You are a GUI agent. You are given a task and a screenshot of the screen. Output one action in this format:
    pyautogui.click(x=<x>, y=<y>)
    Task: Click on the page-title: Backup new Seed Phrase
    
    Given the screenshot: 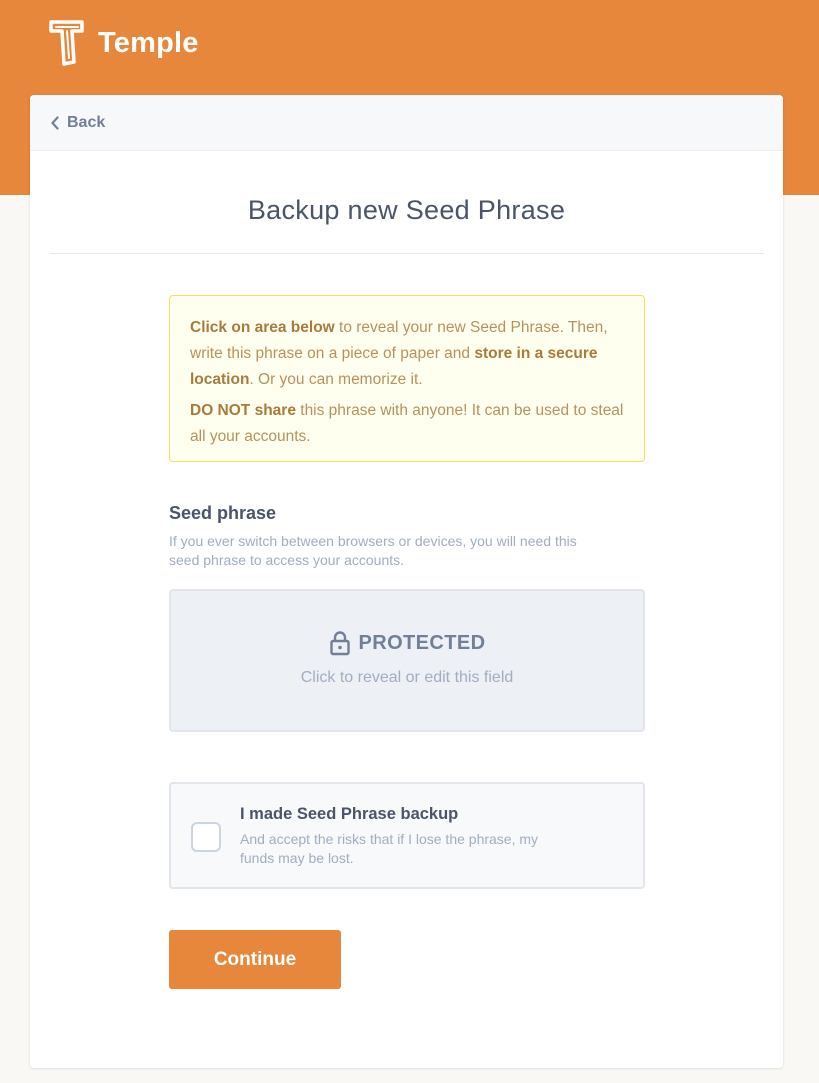 What is the action you would take?
    pyautogui.click(x=406, y=210)
    